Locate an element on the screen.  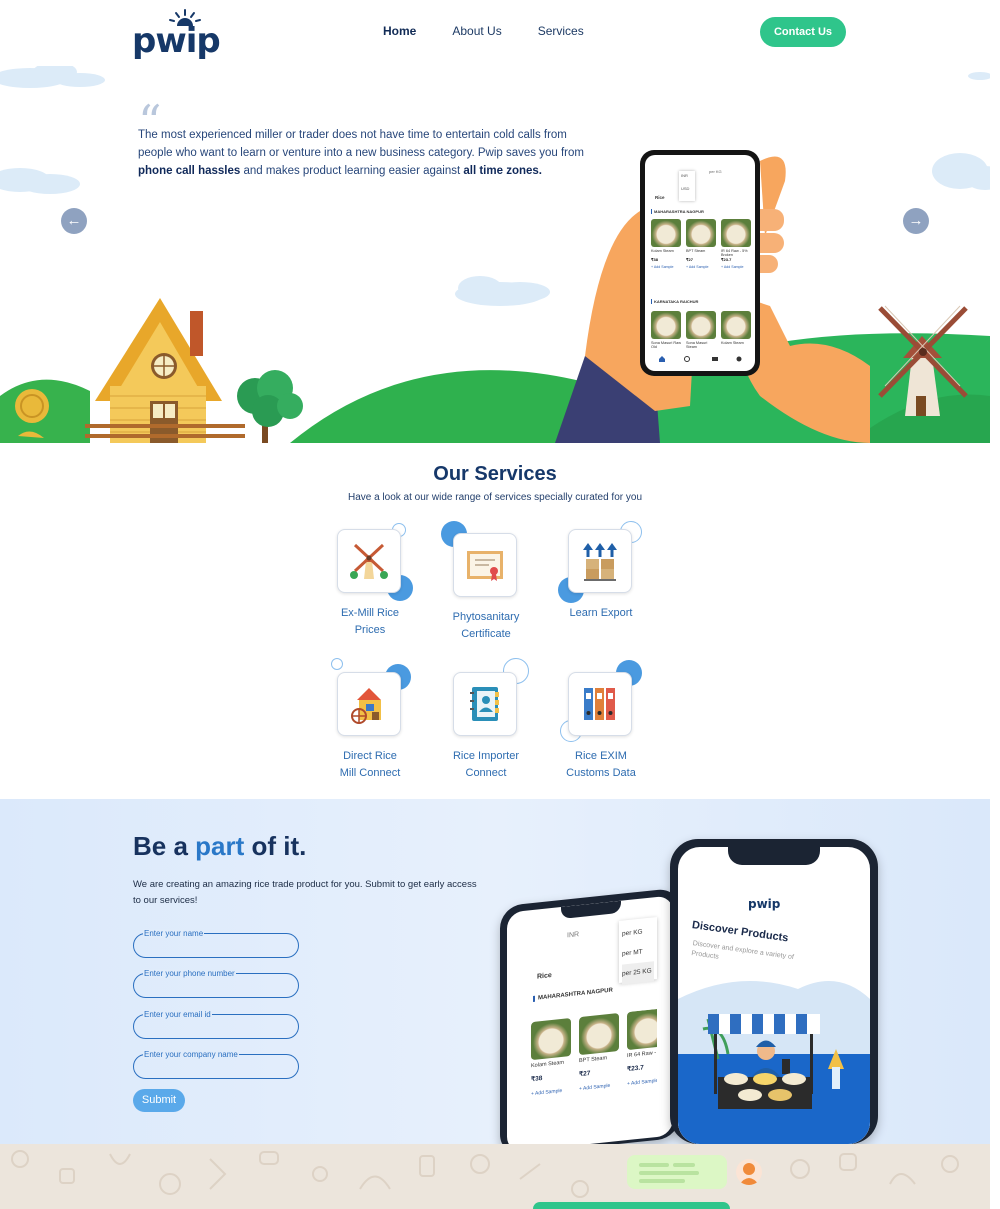
contact-us-button: Contact Us is located at coordinates (803, 32).